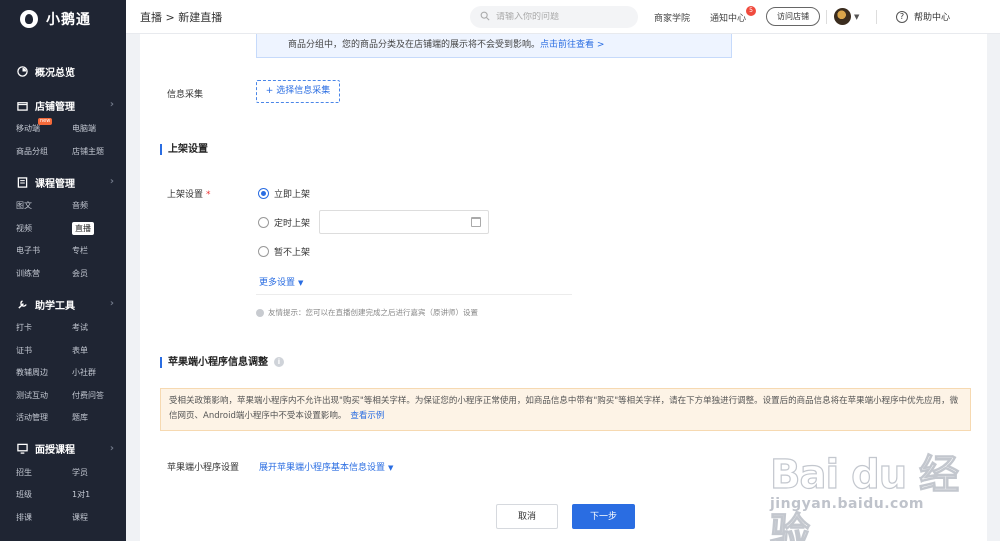 The width and height of the screenshot is (1000, 541). What do you see at coordinates (292, 253) in the screenshot?
I see `radio-label: 暂不上架` at bounding box center [292, 253].